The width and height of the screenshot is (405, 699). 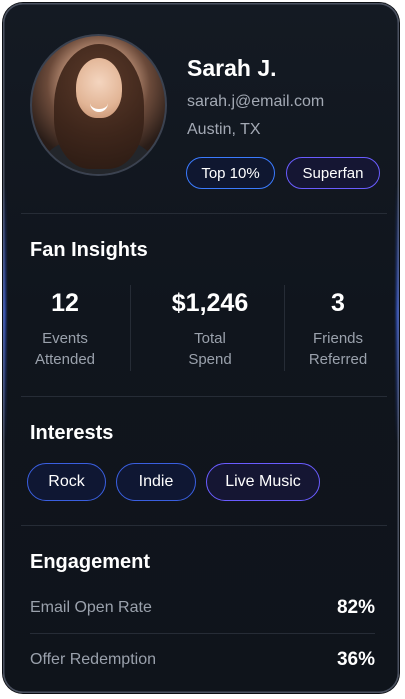 I want to click on stat-events-attended: 12 Events Attended, so click(x=65, y=329).